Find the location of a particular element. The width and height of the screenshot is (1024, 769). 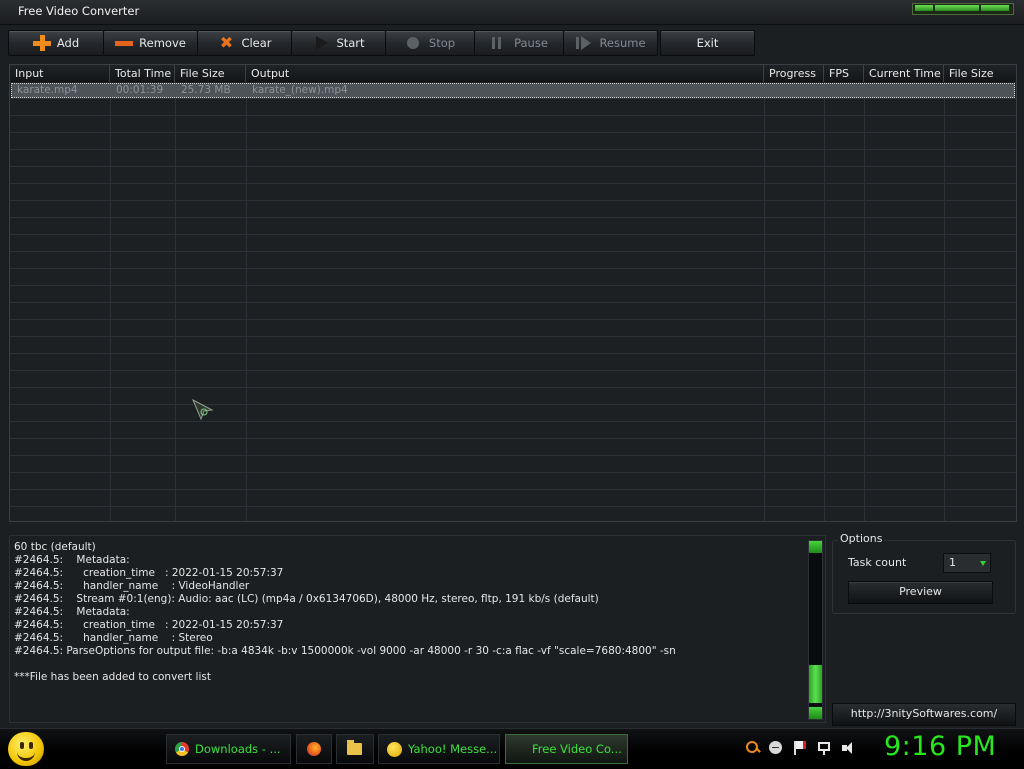

column-output: Output is located at coordinates (505, 73).